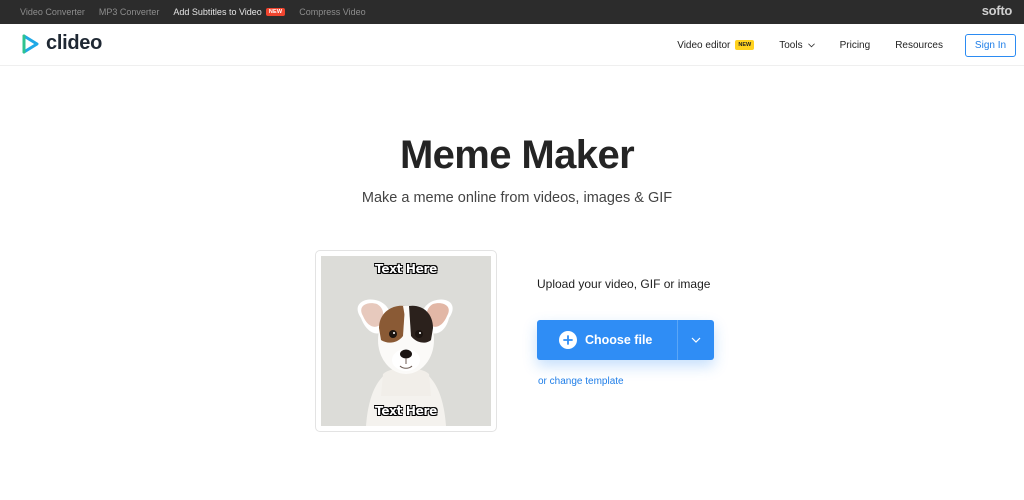 The image size is (1024, 500). I want to click on nav-resources: Resources, so click(919, 45).